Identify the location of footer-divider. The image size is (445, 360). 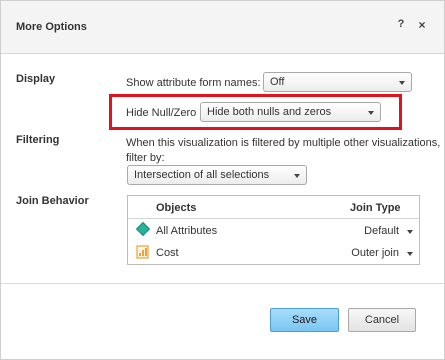
(222, 283).